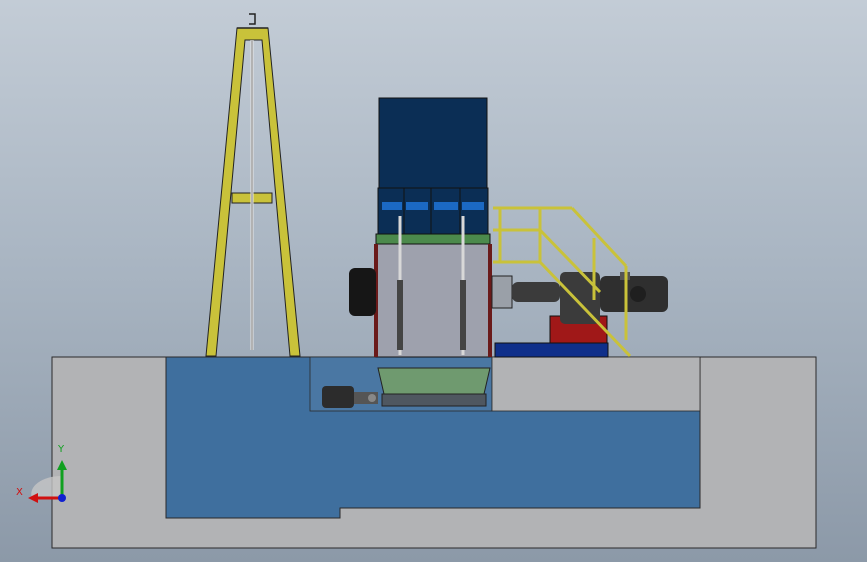  Describe the element at coordinates (434, 381) in the screenshot. I see `screen-basket` at that location.